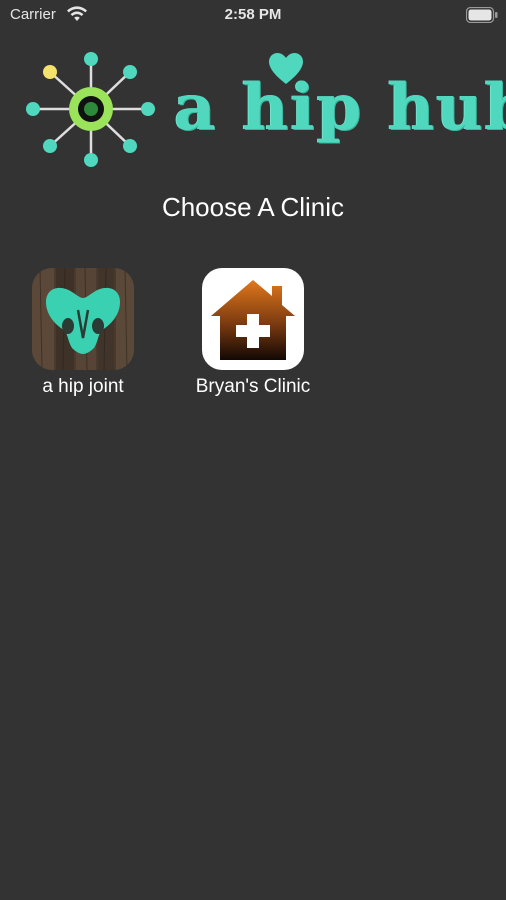 The image size is (506, 900). I want to click on status-bar: Carrier 2:58 PM, so click(253, 15).